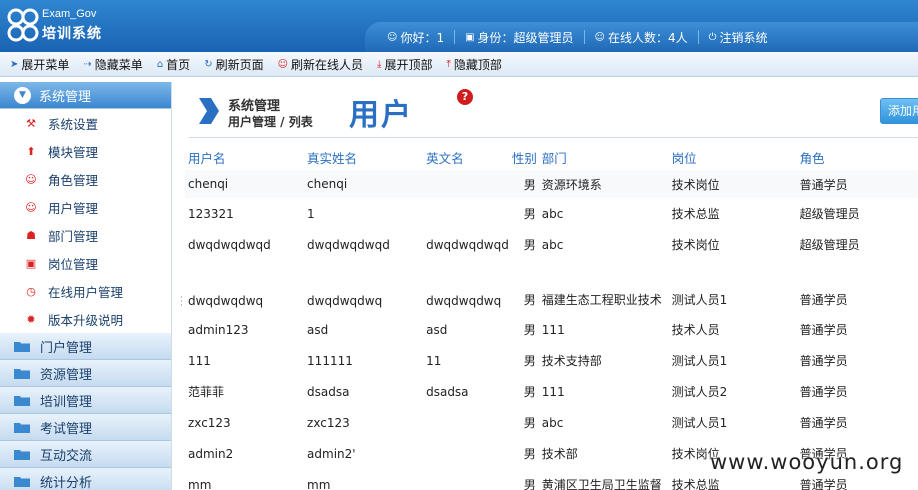 Image resolution: width=918 pixels, height=490 pixels. What do you see at coordinates (466, 157) in the screenshot?
I see `column-header-english-name: 英文名` at bounding box center [466, 157].